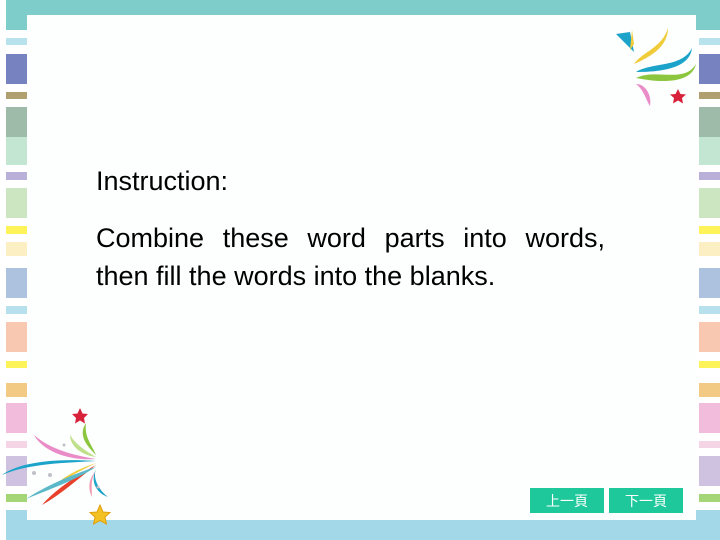 This screenshot has width=720, height=540. What do you see at coordinates (162, 181) in the screenshot?
I see `instruction-title: Instruction:` at bounding box center [162, 181].